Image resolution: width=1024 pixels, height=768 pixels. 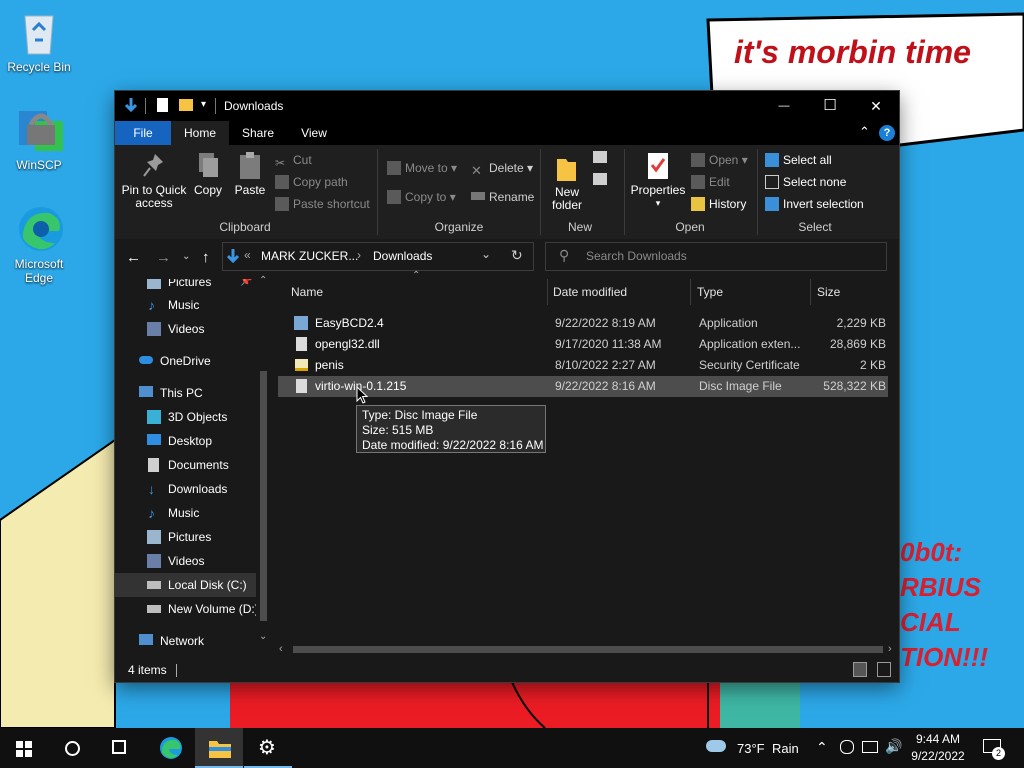 What do you see at coordinates (131, 106) in the screenshot?
I see `quick-access-down-arrow-icon` at bounding box center [131, 106].